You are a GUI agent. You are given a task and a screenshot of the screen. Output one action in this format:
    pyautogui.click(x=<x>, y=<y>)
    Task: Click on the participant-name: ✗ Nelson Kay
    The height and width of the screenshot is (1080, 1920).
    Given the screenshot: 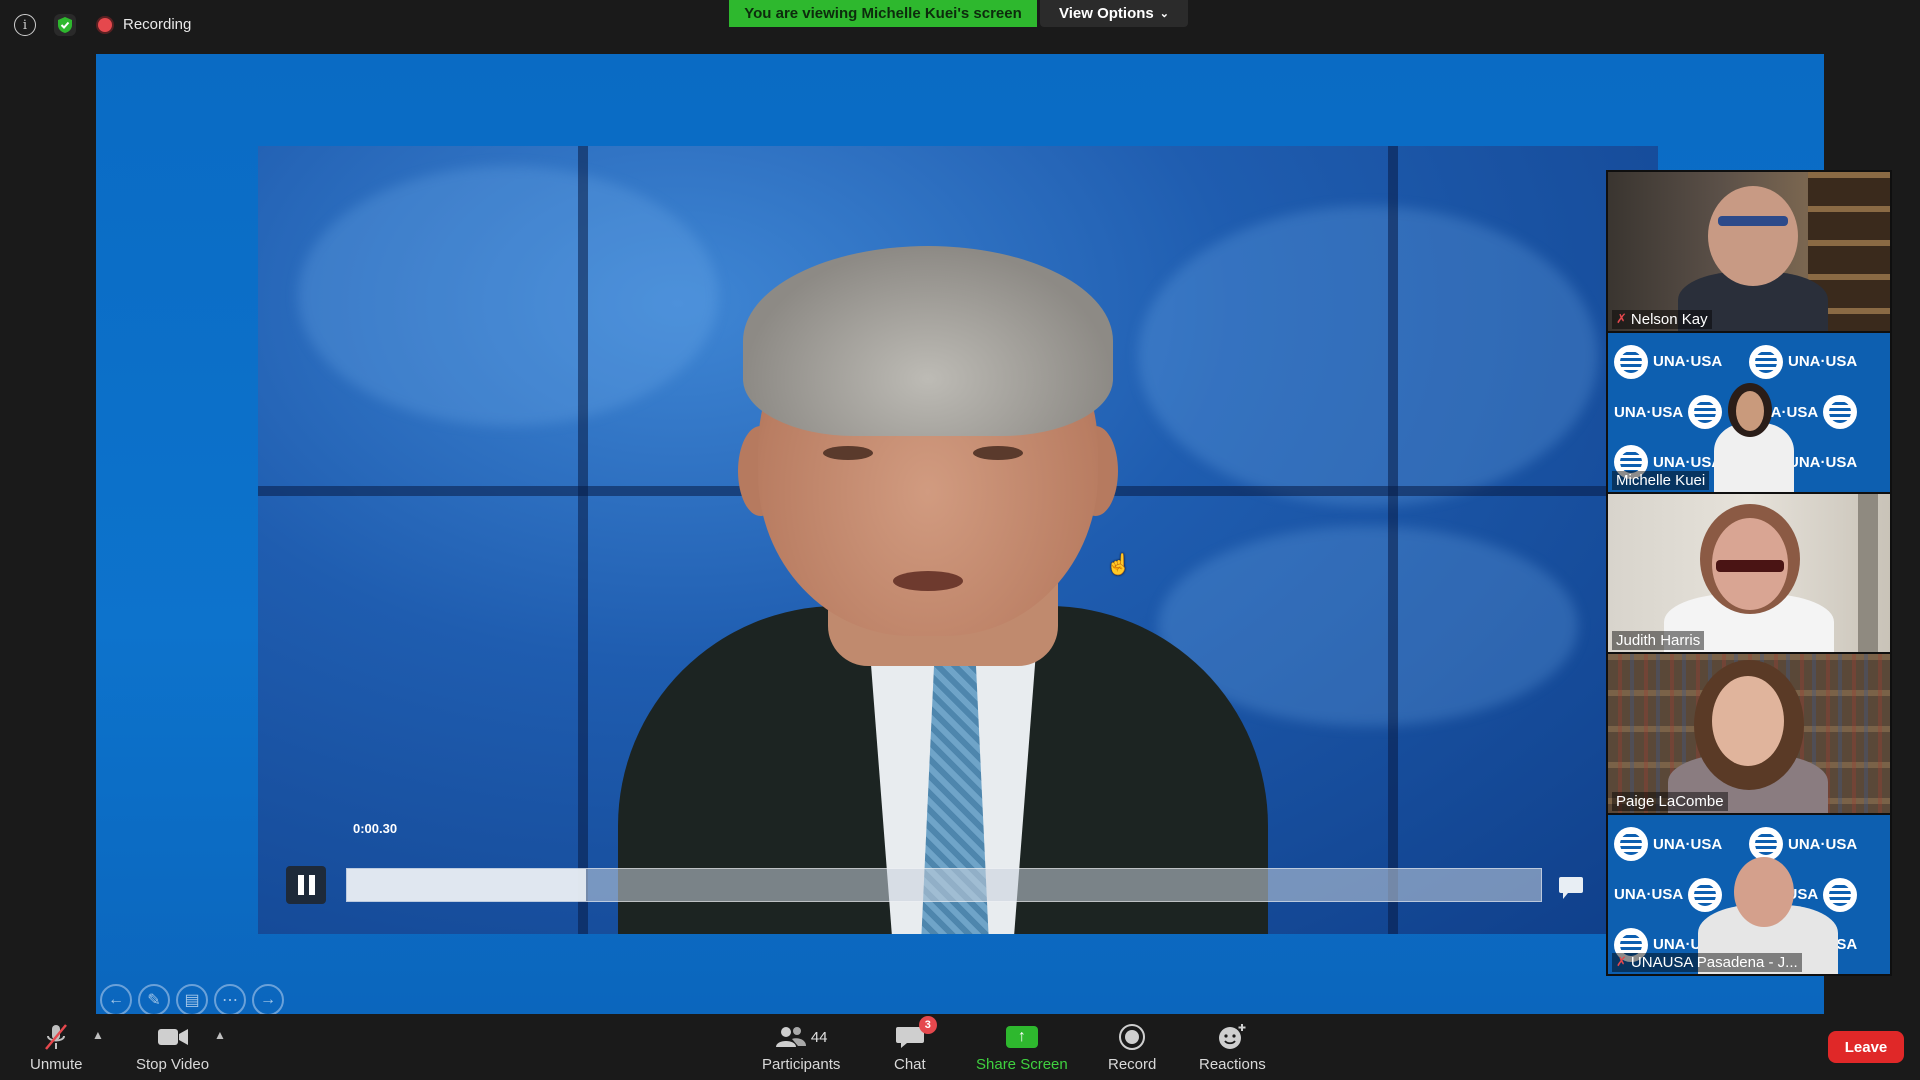 What is the action you would take?
    pyautogui.click(x=1662, y=319)
    